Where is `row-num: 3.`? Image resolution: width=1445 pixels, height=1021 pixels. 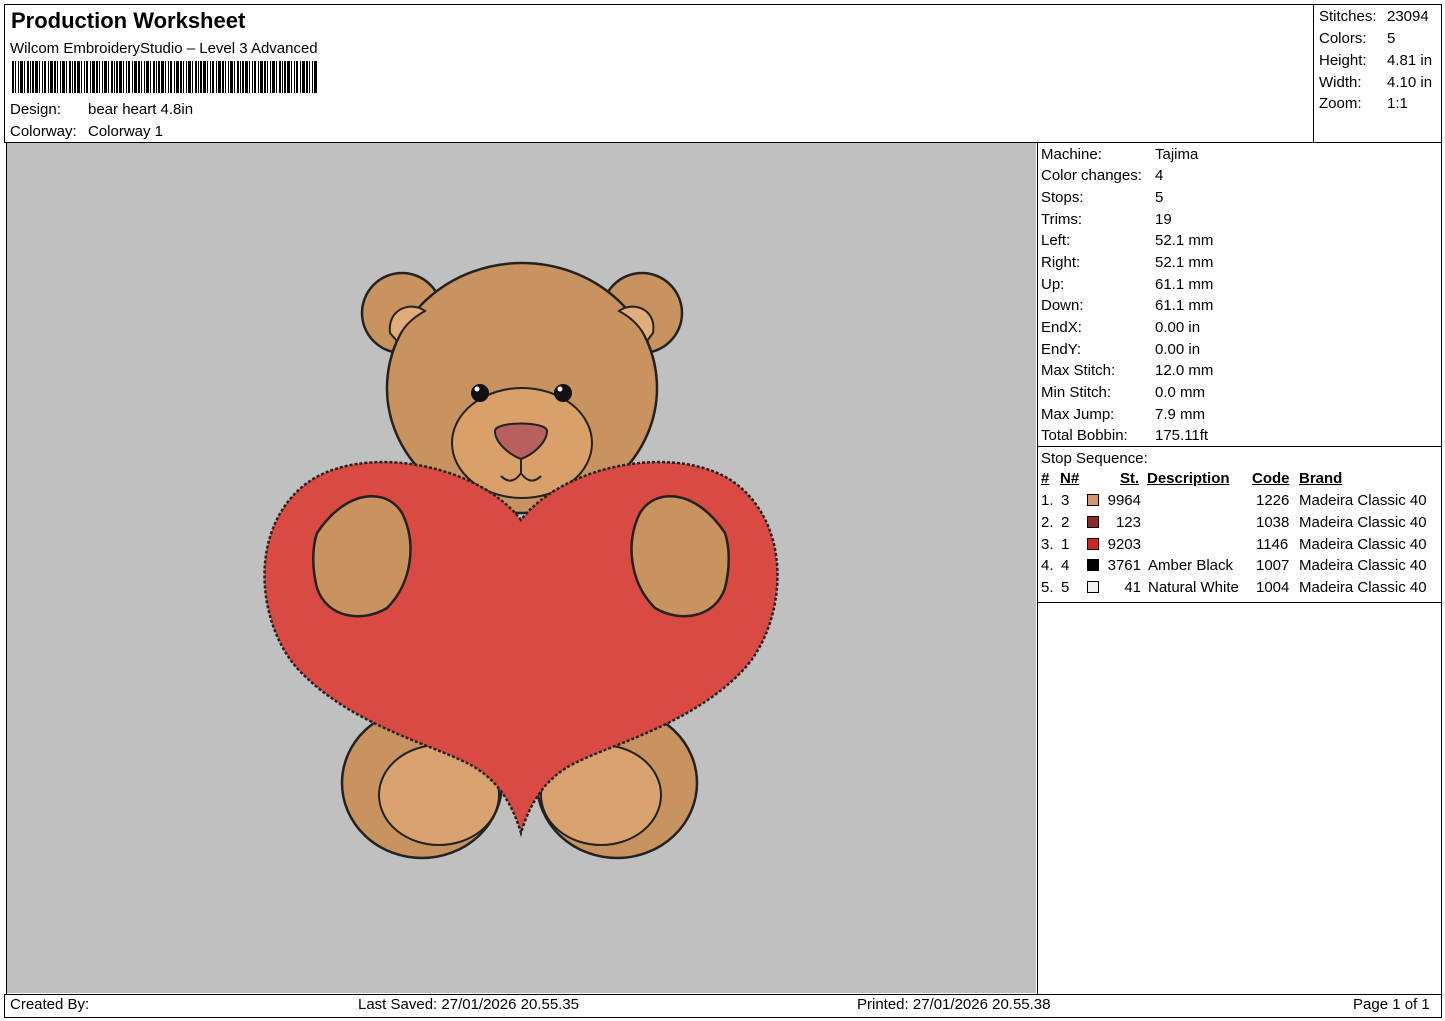 row-num: 3. is located at coordinates (1047, 544).